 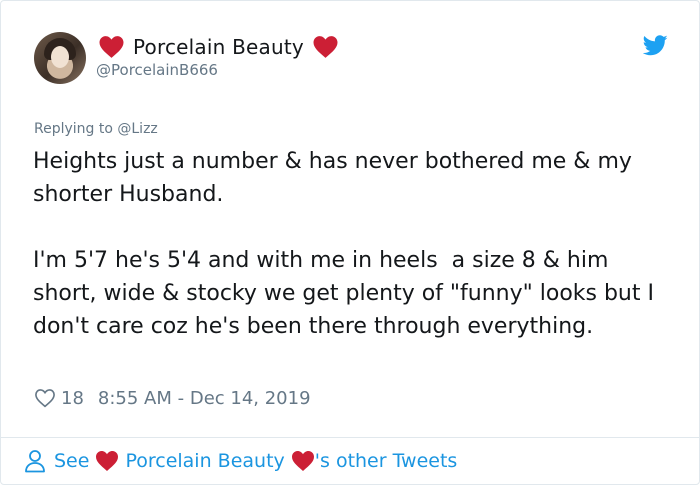 I want to click on like-heart-outline-icon, so click(x=45, y=398).